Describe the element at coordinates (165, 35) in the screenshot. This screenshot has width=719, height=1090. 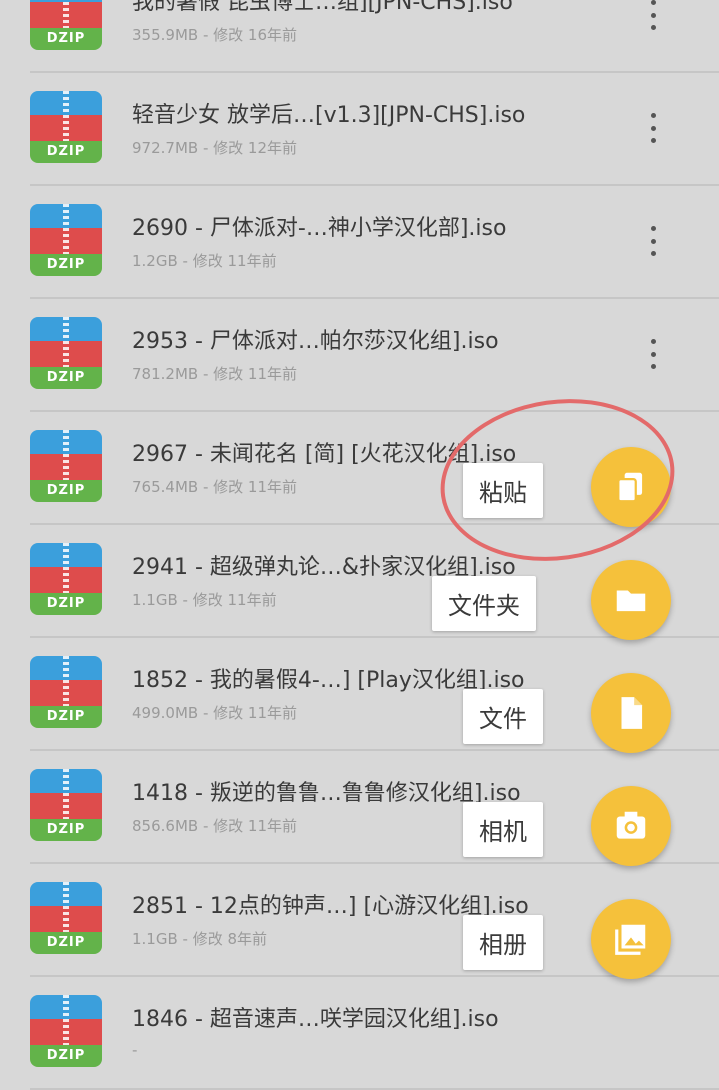
I see `file-size: 355.9MB` at that location.